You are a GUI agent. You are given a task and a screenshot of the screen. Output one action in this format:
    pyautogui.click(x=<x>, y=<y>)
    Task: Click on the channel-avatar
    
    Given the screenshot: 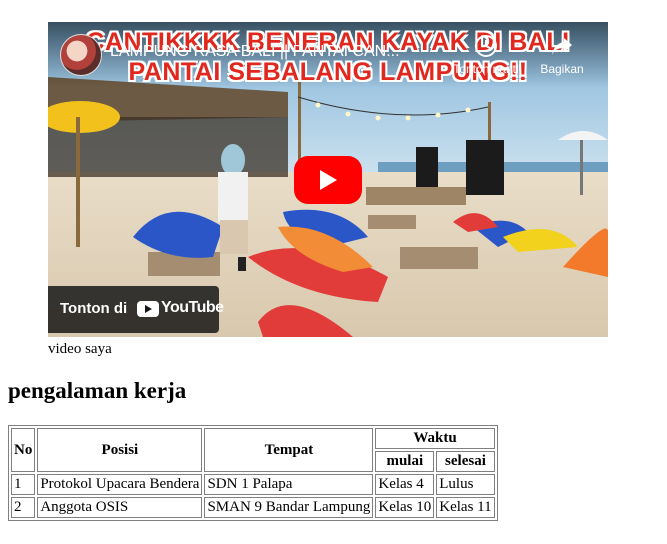 What is the action you would take?
    pyautogui.click(x=81, y=55)
    